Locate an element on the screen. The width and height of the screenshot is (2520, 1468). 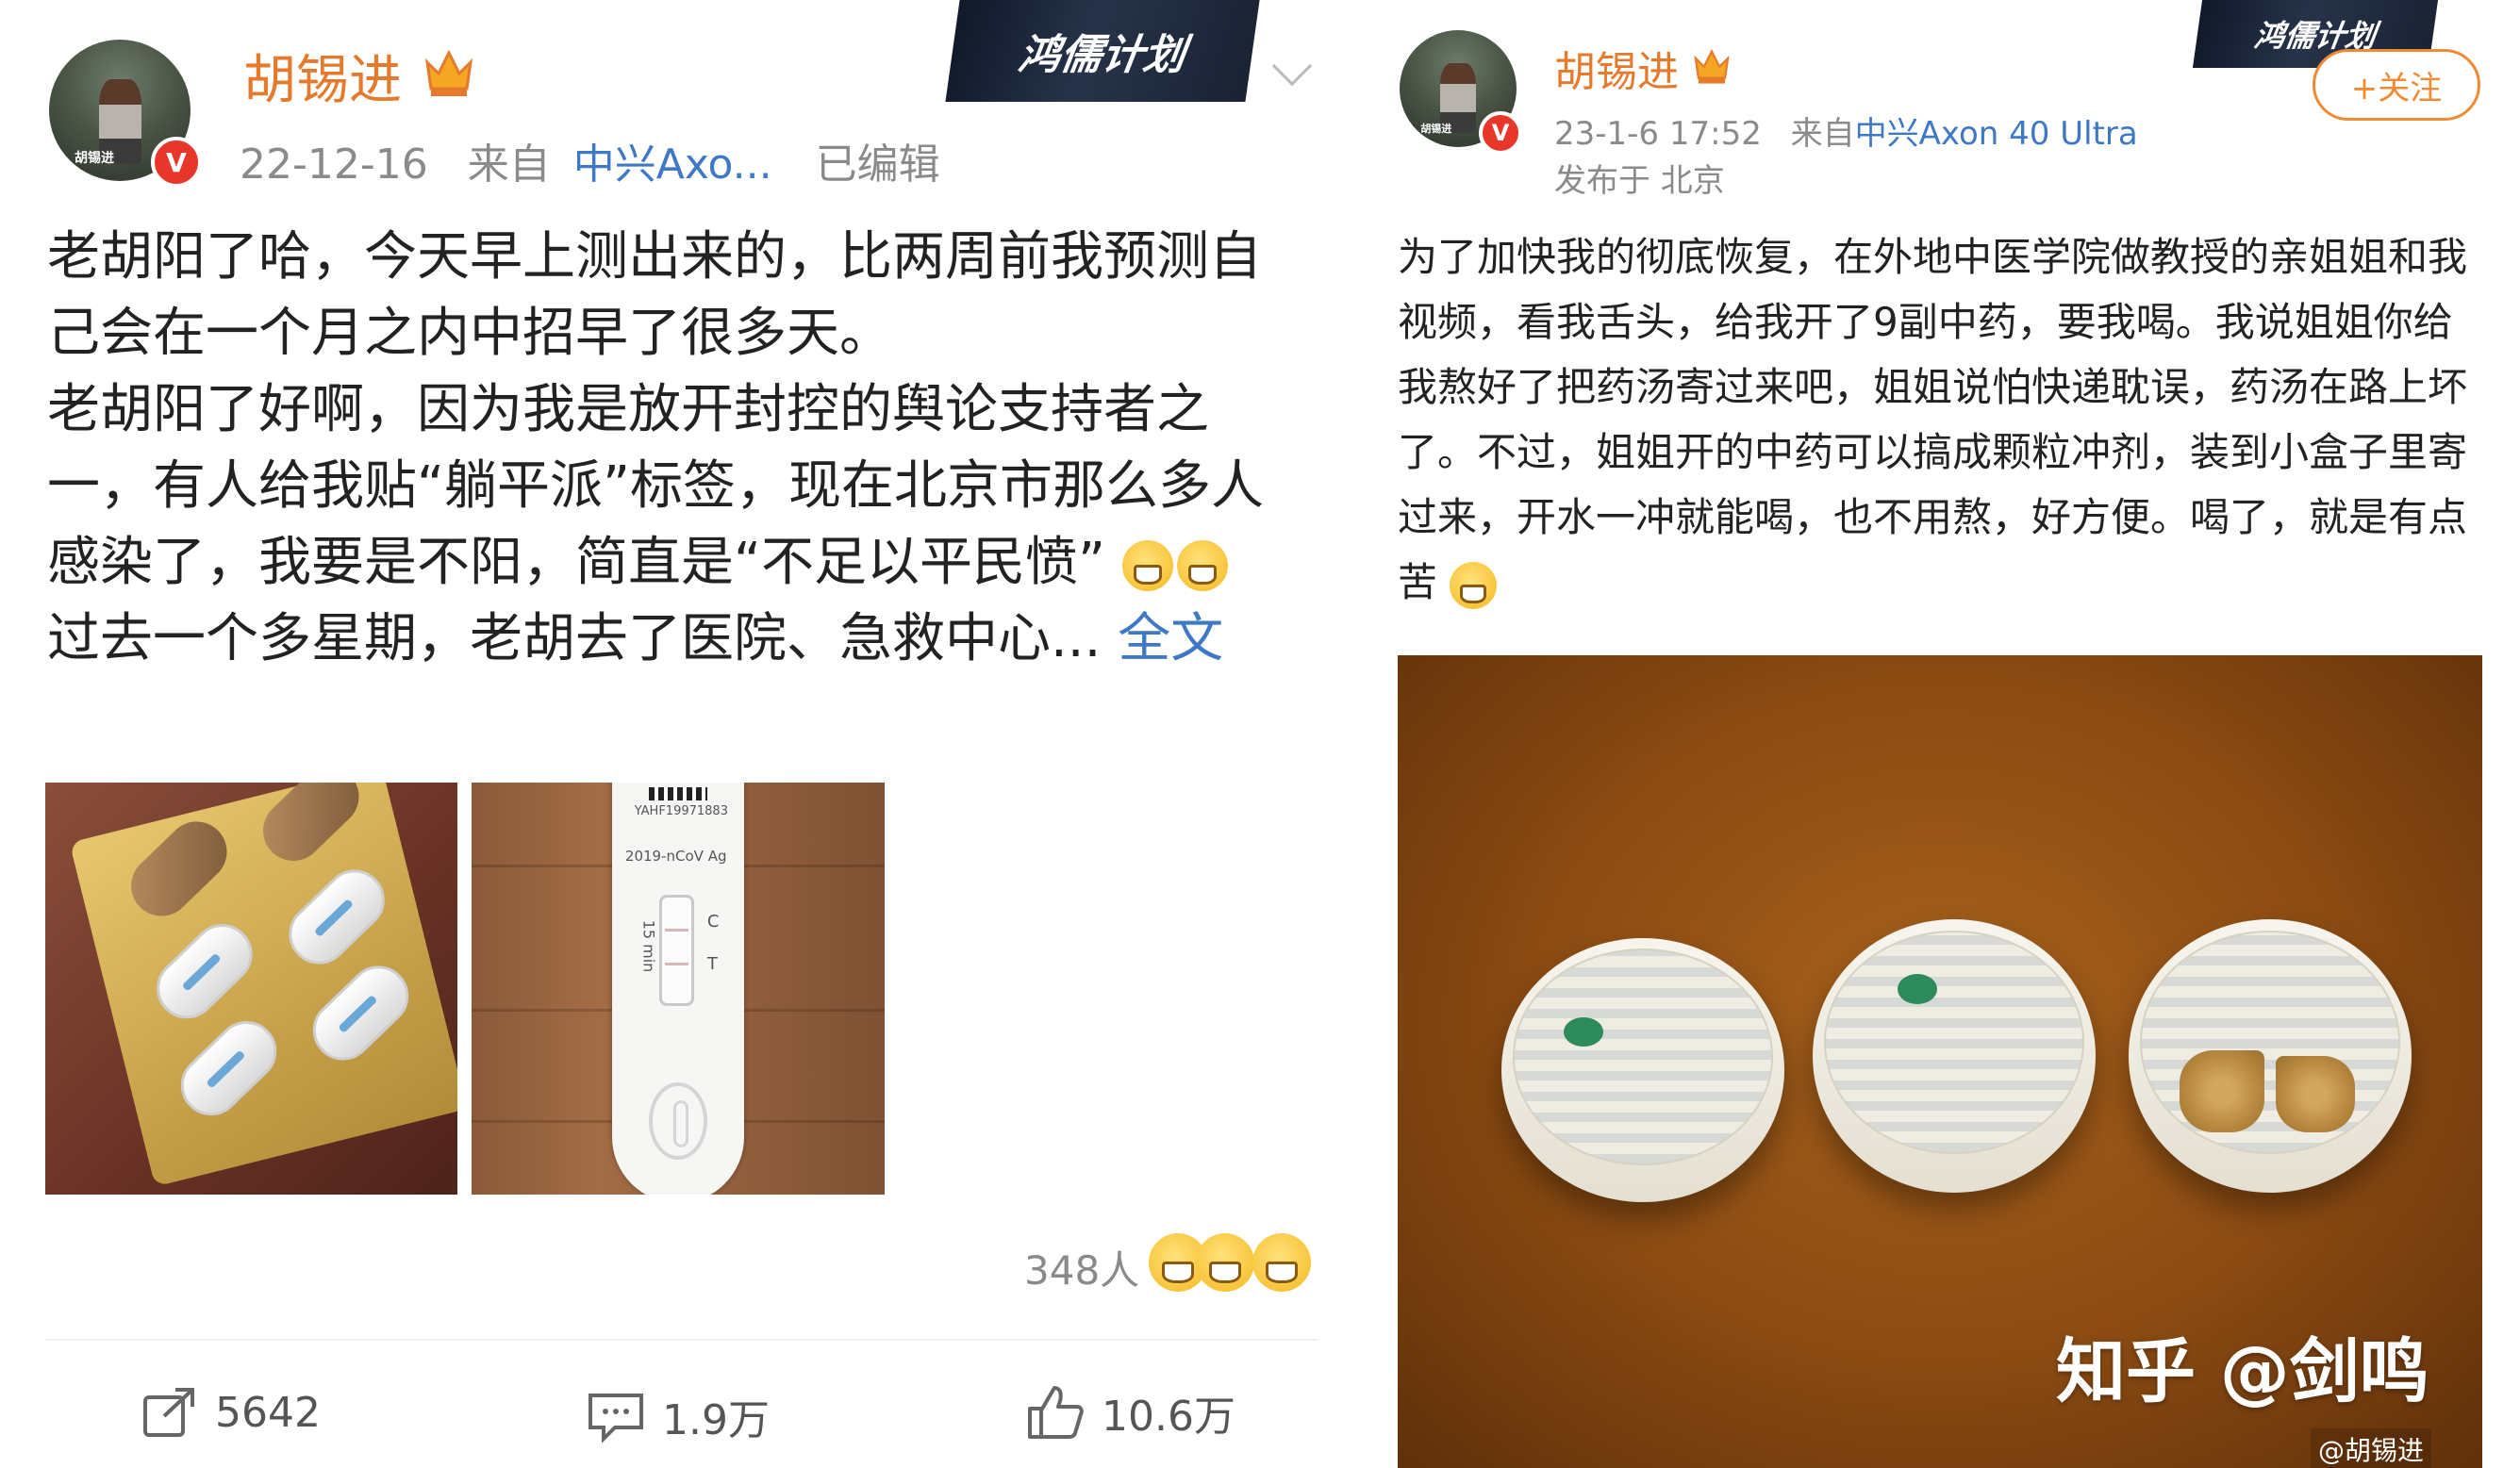
like-button: 10.6万 is located at coordinates (1130, 1412).